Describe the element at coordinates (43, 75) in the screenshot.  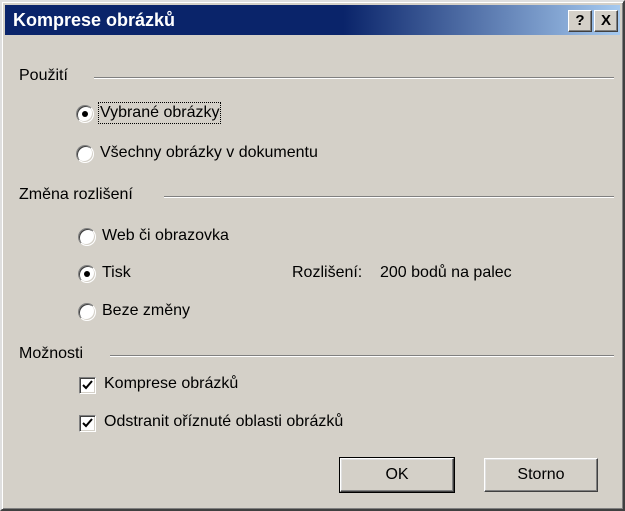
I see `group-label-usage: Použití` at that location.